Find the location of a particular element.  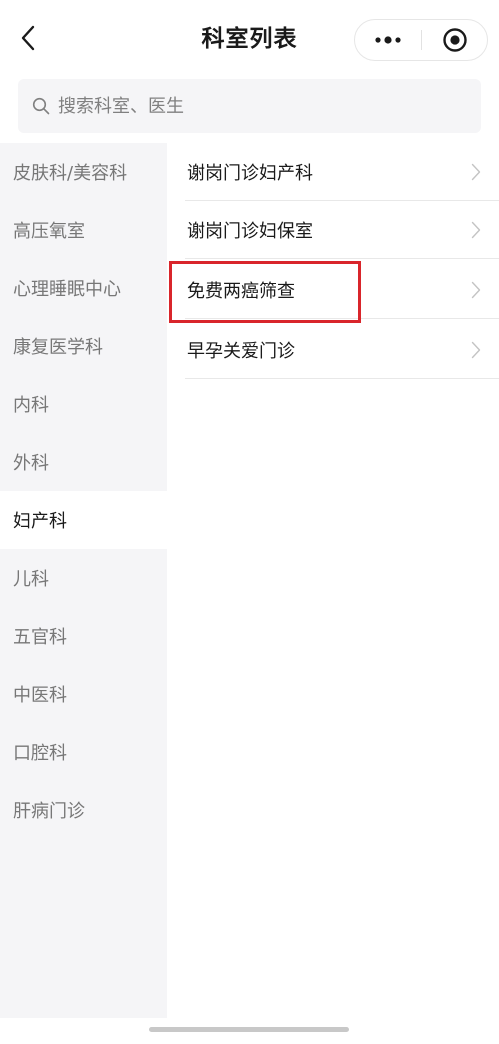

home-indicator is located at coordinates (249, 1029).